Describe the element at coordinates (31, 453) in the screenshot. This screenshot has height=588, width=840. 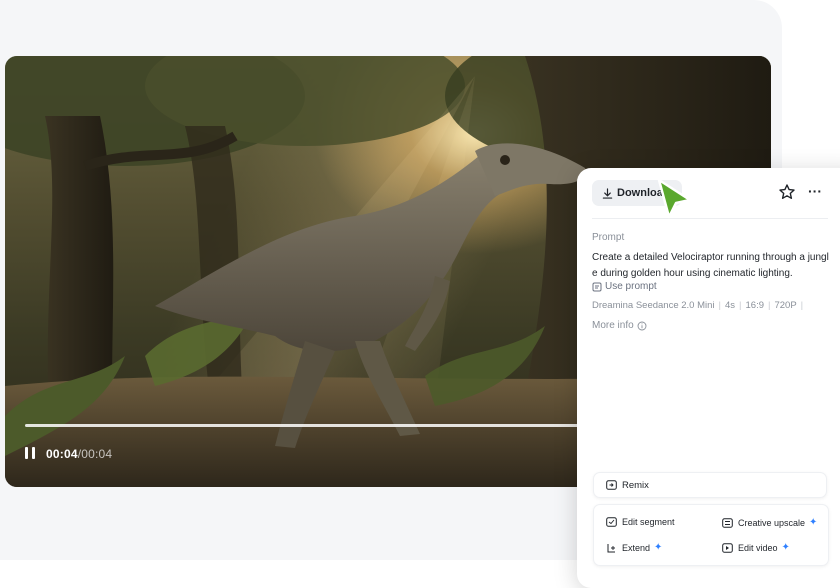
I see `pause-icon` at that location.